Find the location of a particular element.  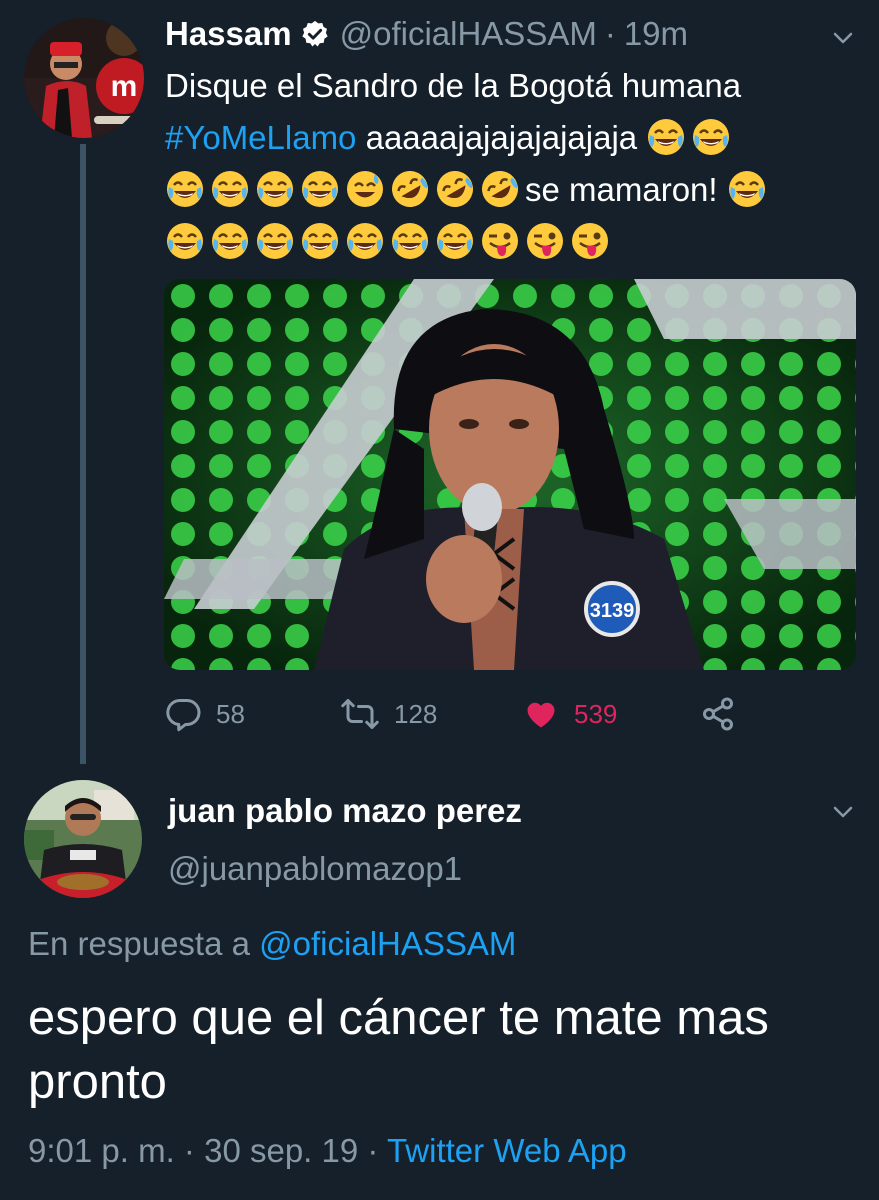

tweet-text-segment: aaaaajajajajajajaja is located at coordinates (501, 137).